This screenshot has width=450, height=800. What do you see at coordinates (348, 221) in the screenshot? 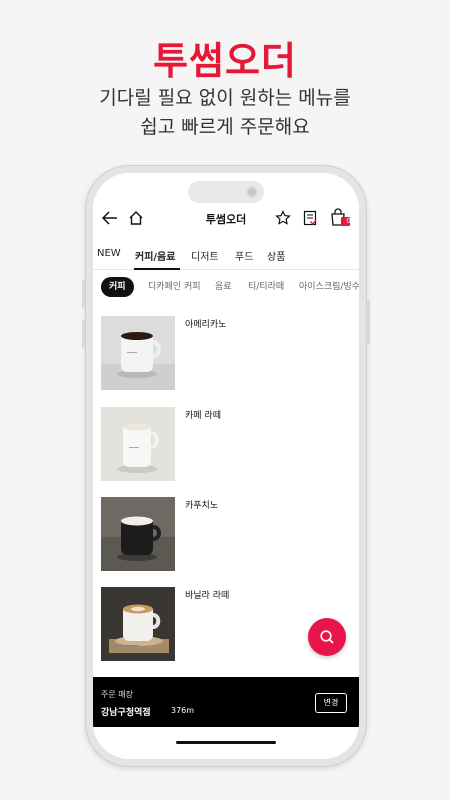
I see `cart-count-badge: 0` at bounding box center [348, 221].